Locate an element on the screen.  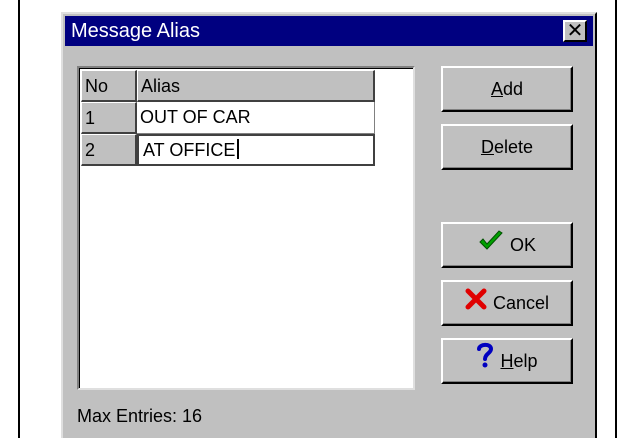
ok-label: OK is located at coordinates (522, 245).